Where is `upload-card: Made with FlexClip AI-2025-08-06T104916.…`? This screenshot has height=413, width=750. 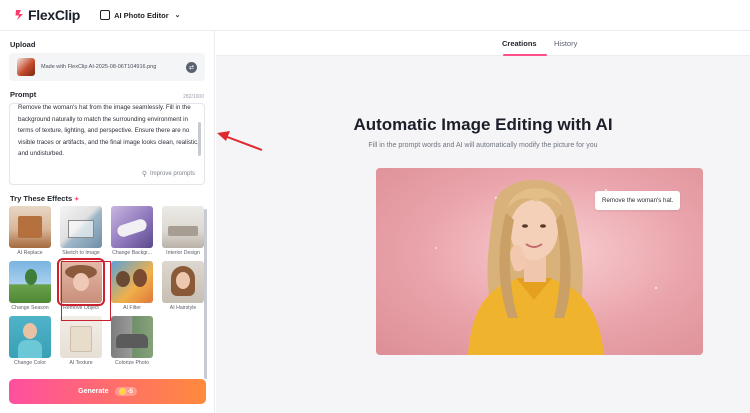 upload-card: Made with FlexClip AI-2025-08-06T104916.… is located at coordinates (107, 67).